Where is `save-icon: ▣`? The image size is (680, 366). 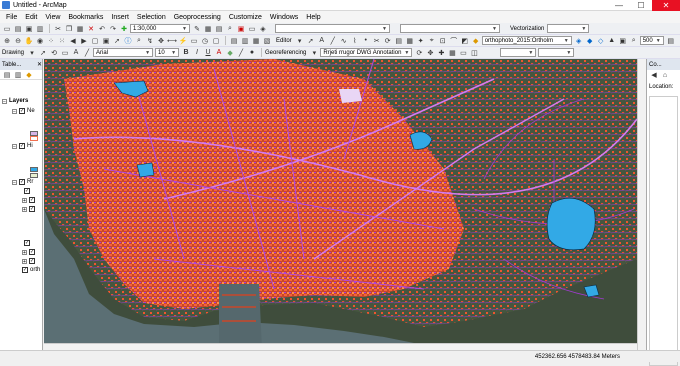
save-icon: ▣ is located at coordinates (29, 29).